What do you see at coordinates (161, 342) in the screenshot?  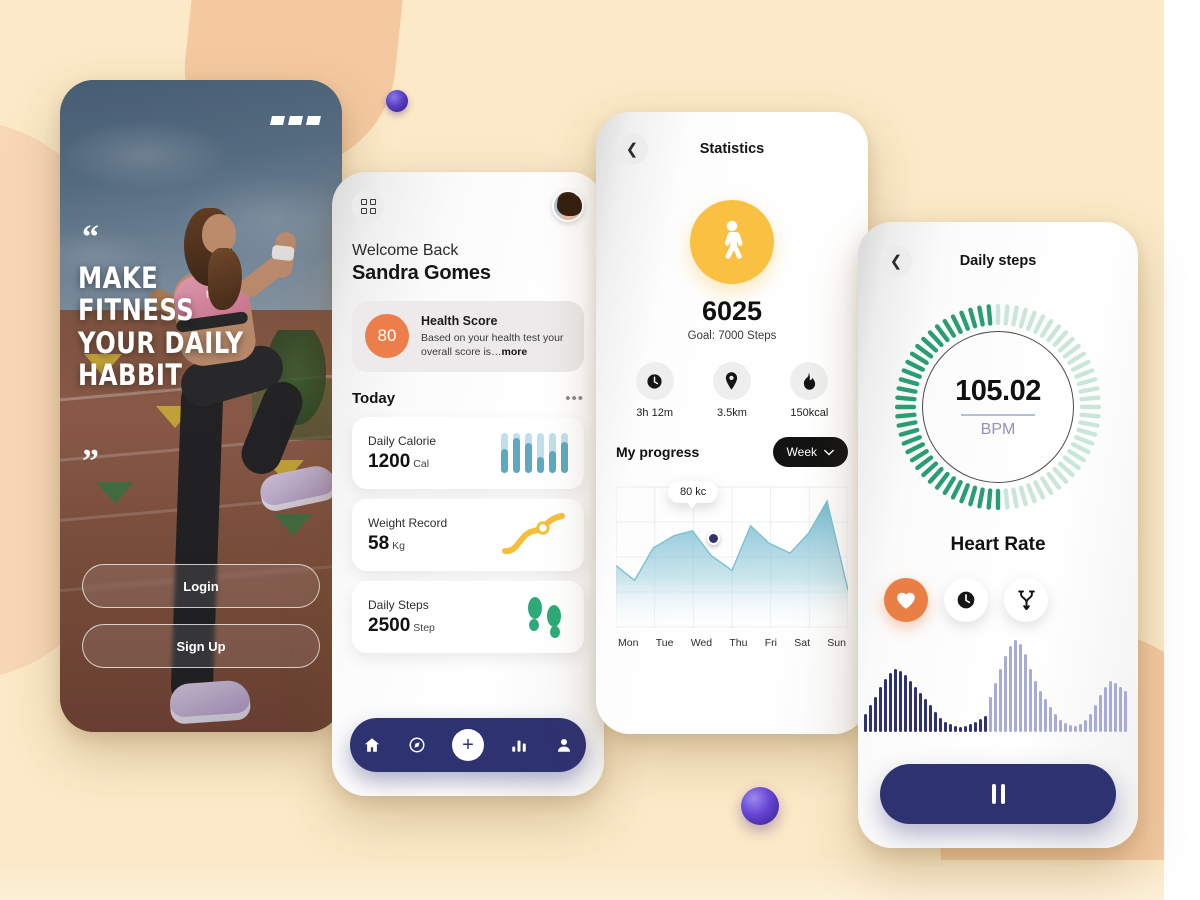 I see `headline-line-3: YOUR DAILY` at bounding box center [161, 342].